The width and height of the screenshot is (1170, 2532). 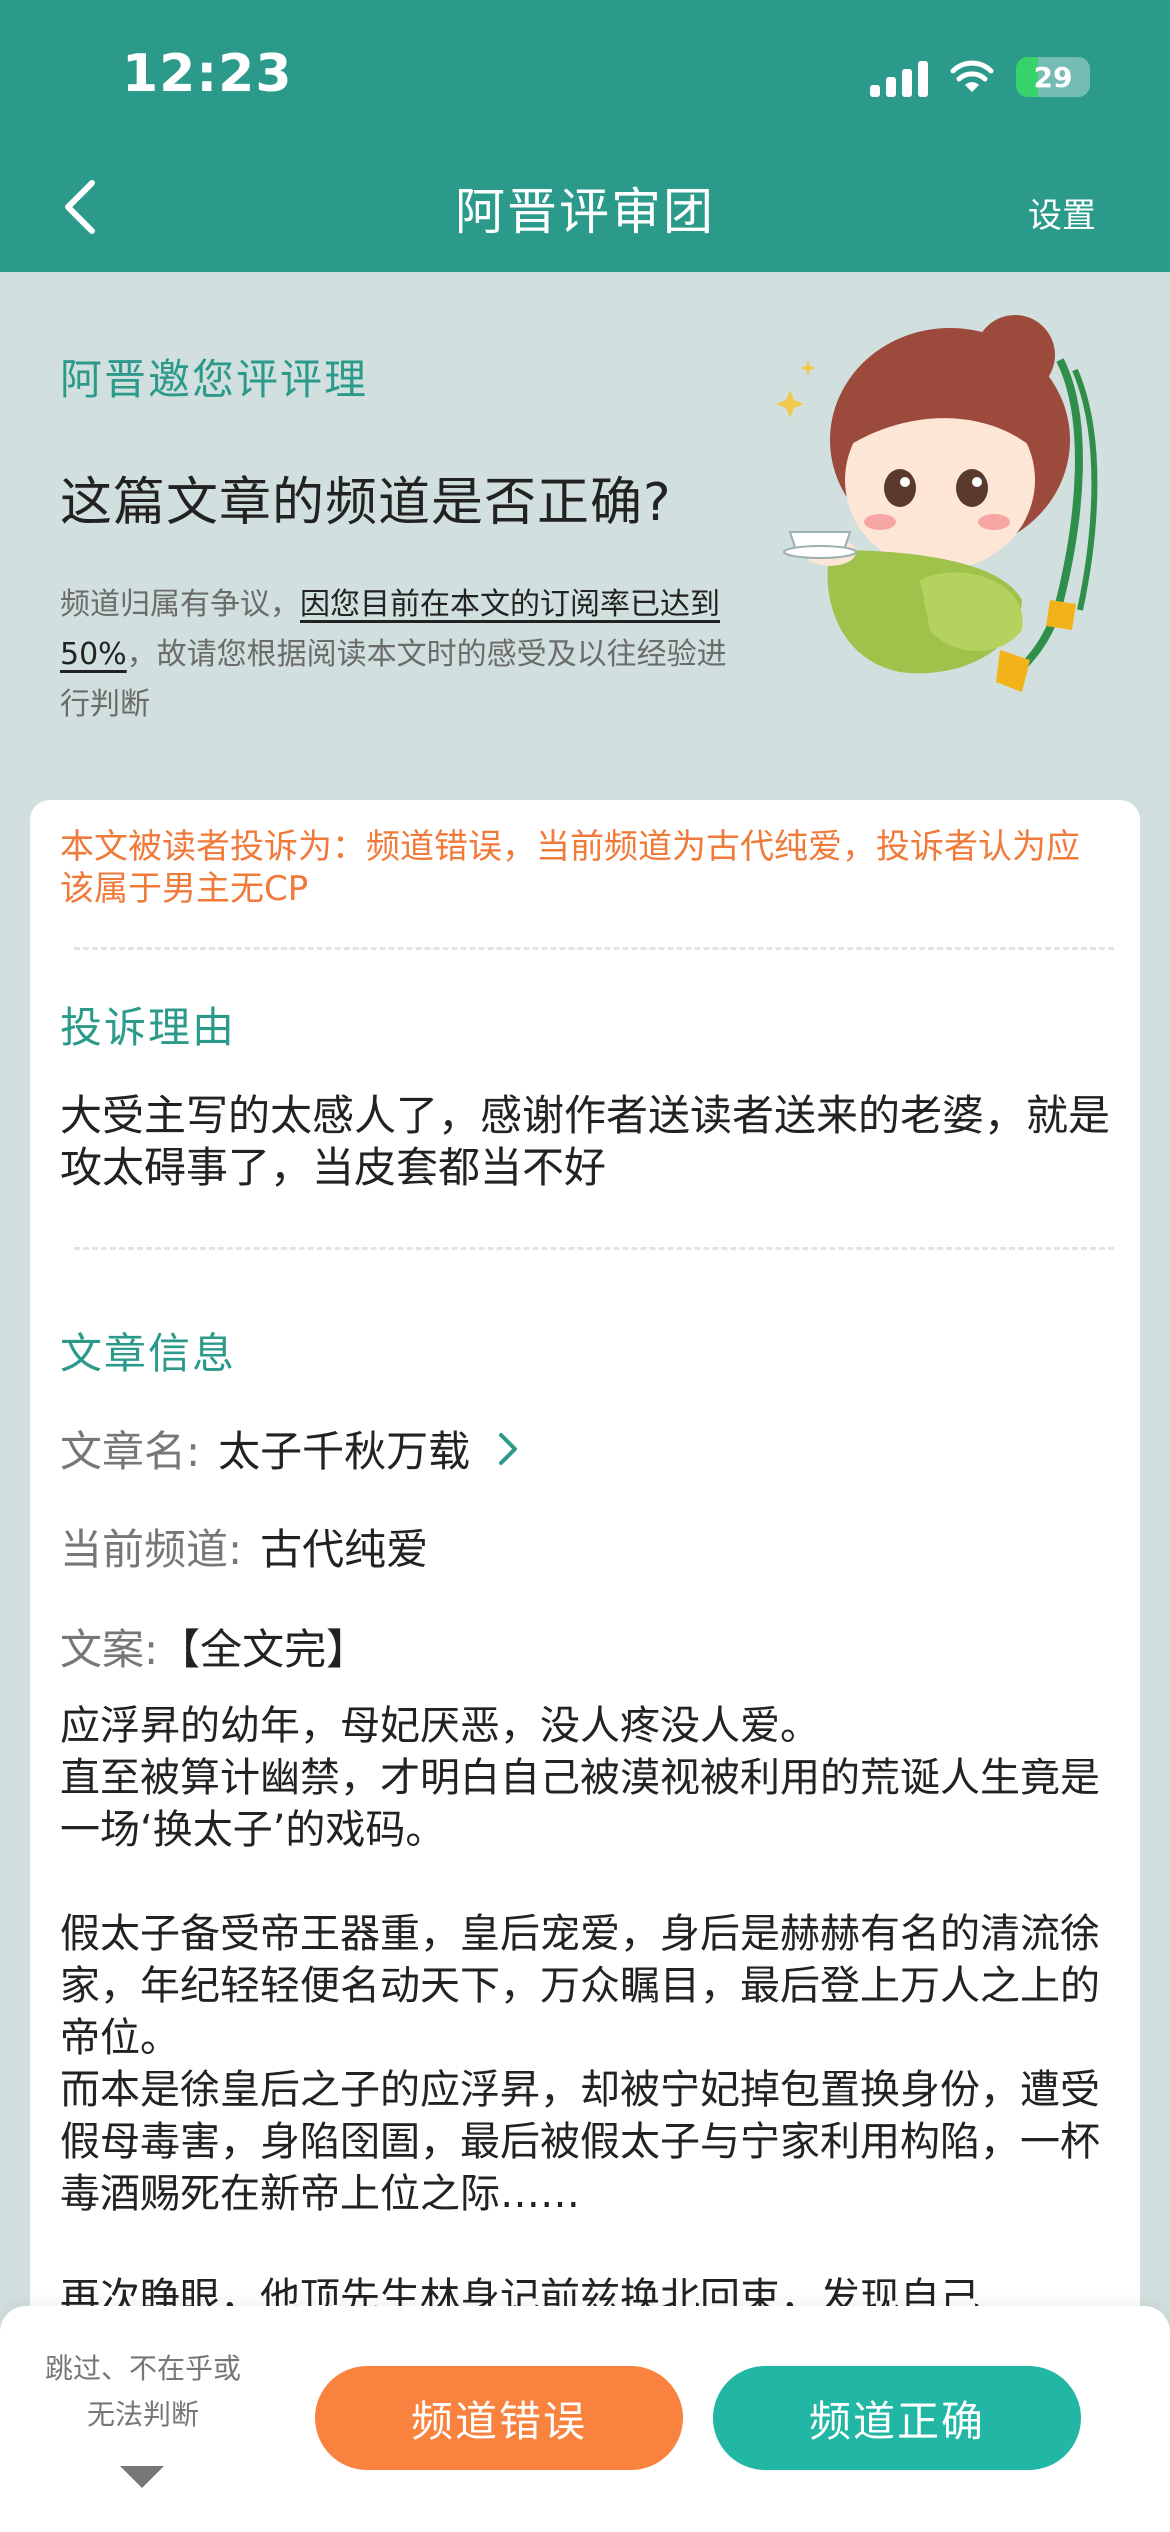 What do you see at coordinates (148, 1353) in the screenshot?
I see `article-section-title: 文章信息` at bounding box center [148, 1353].